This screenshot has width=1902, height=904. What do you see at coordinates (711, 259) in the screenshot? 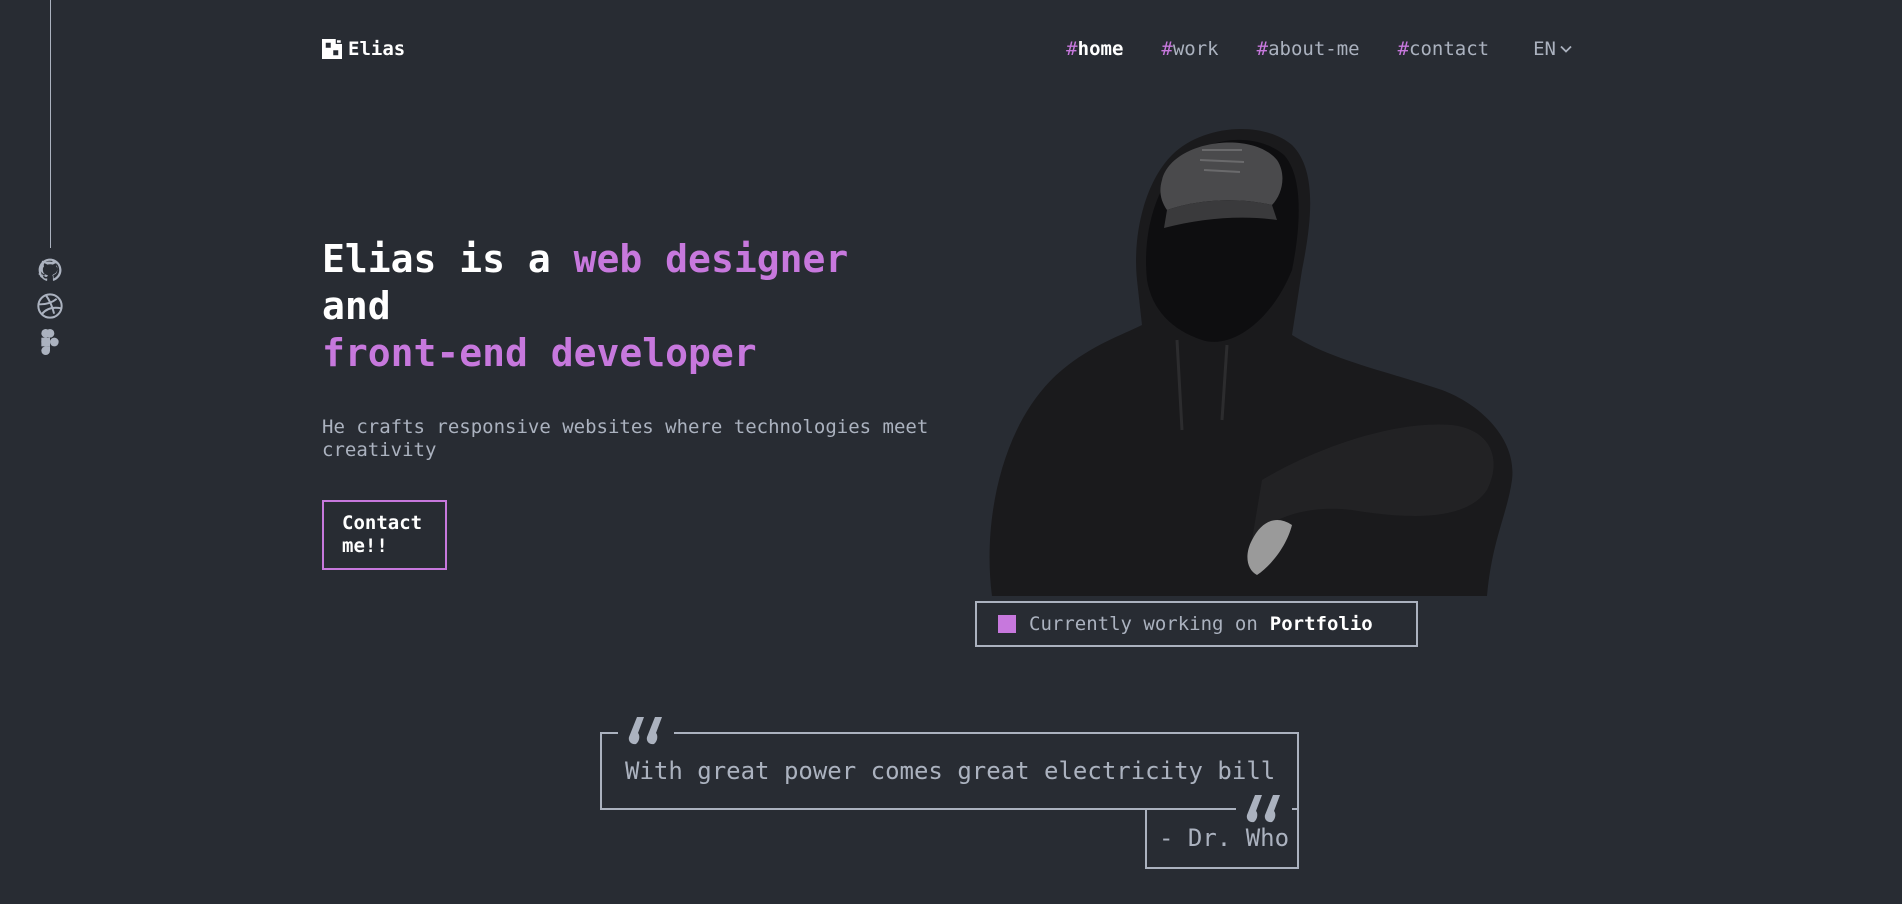
I see `hero-title-accent1: web designer` at bounding box center [711, 259].